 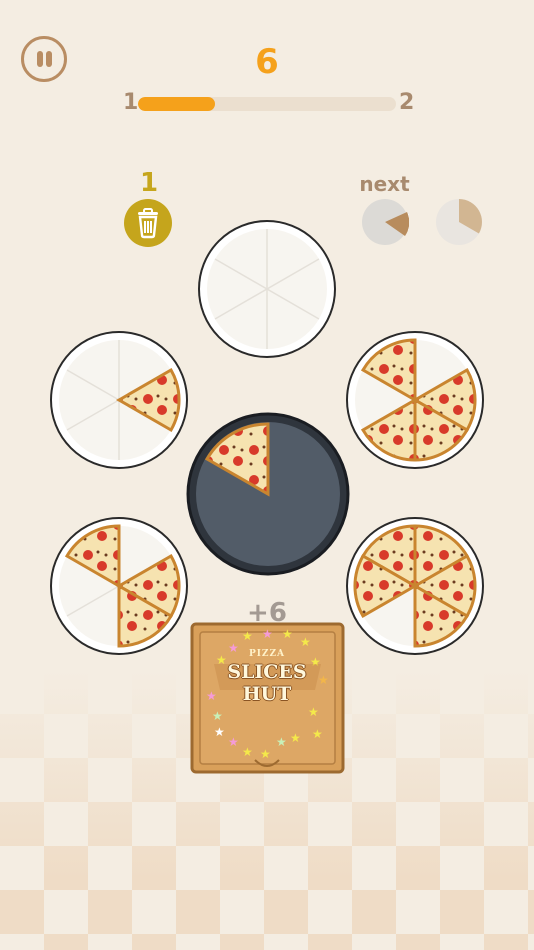 I want to click on pizza-box-logo-top: PIZZA, so click(x=267, y=654).